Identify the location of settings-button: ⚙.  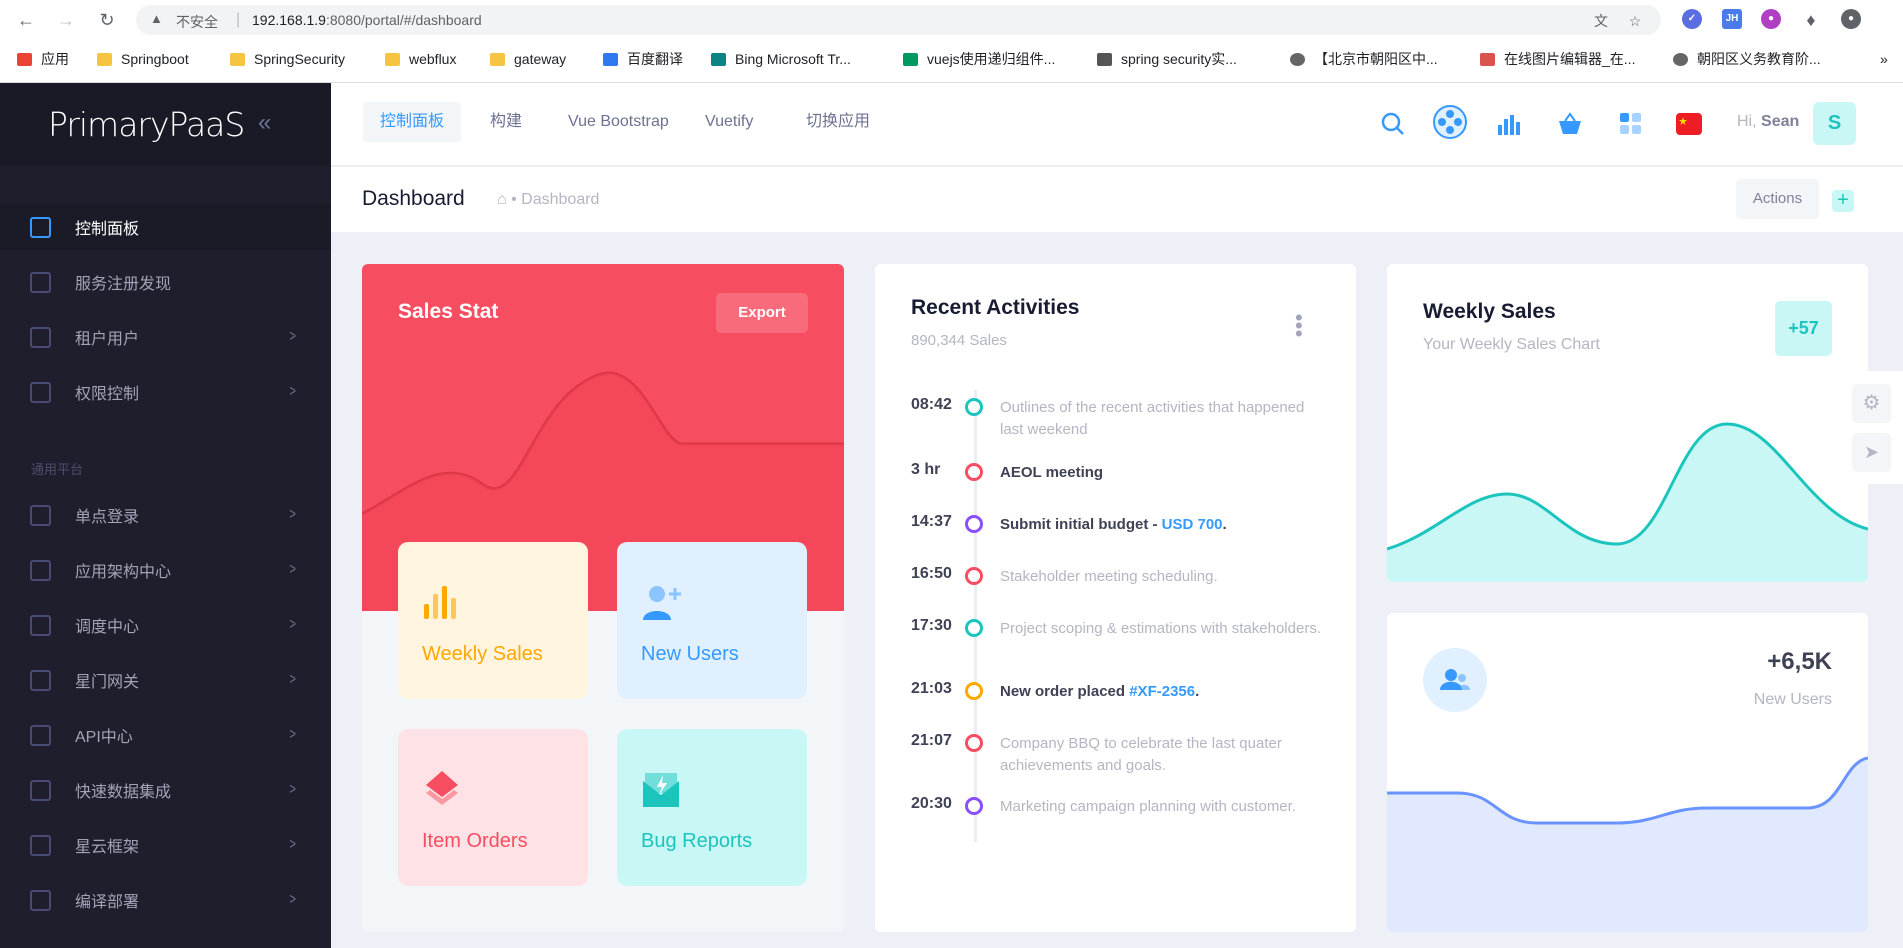
(1871, 403).